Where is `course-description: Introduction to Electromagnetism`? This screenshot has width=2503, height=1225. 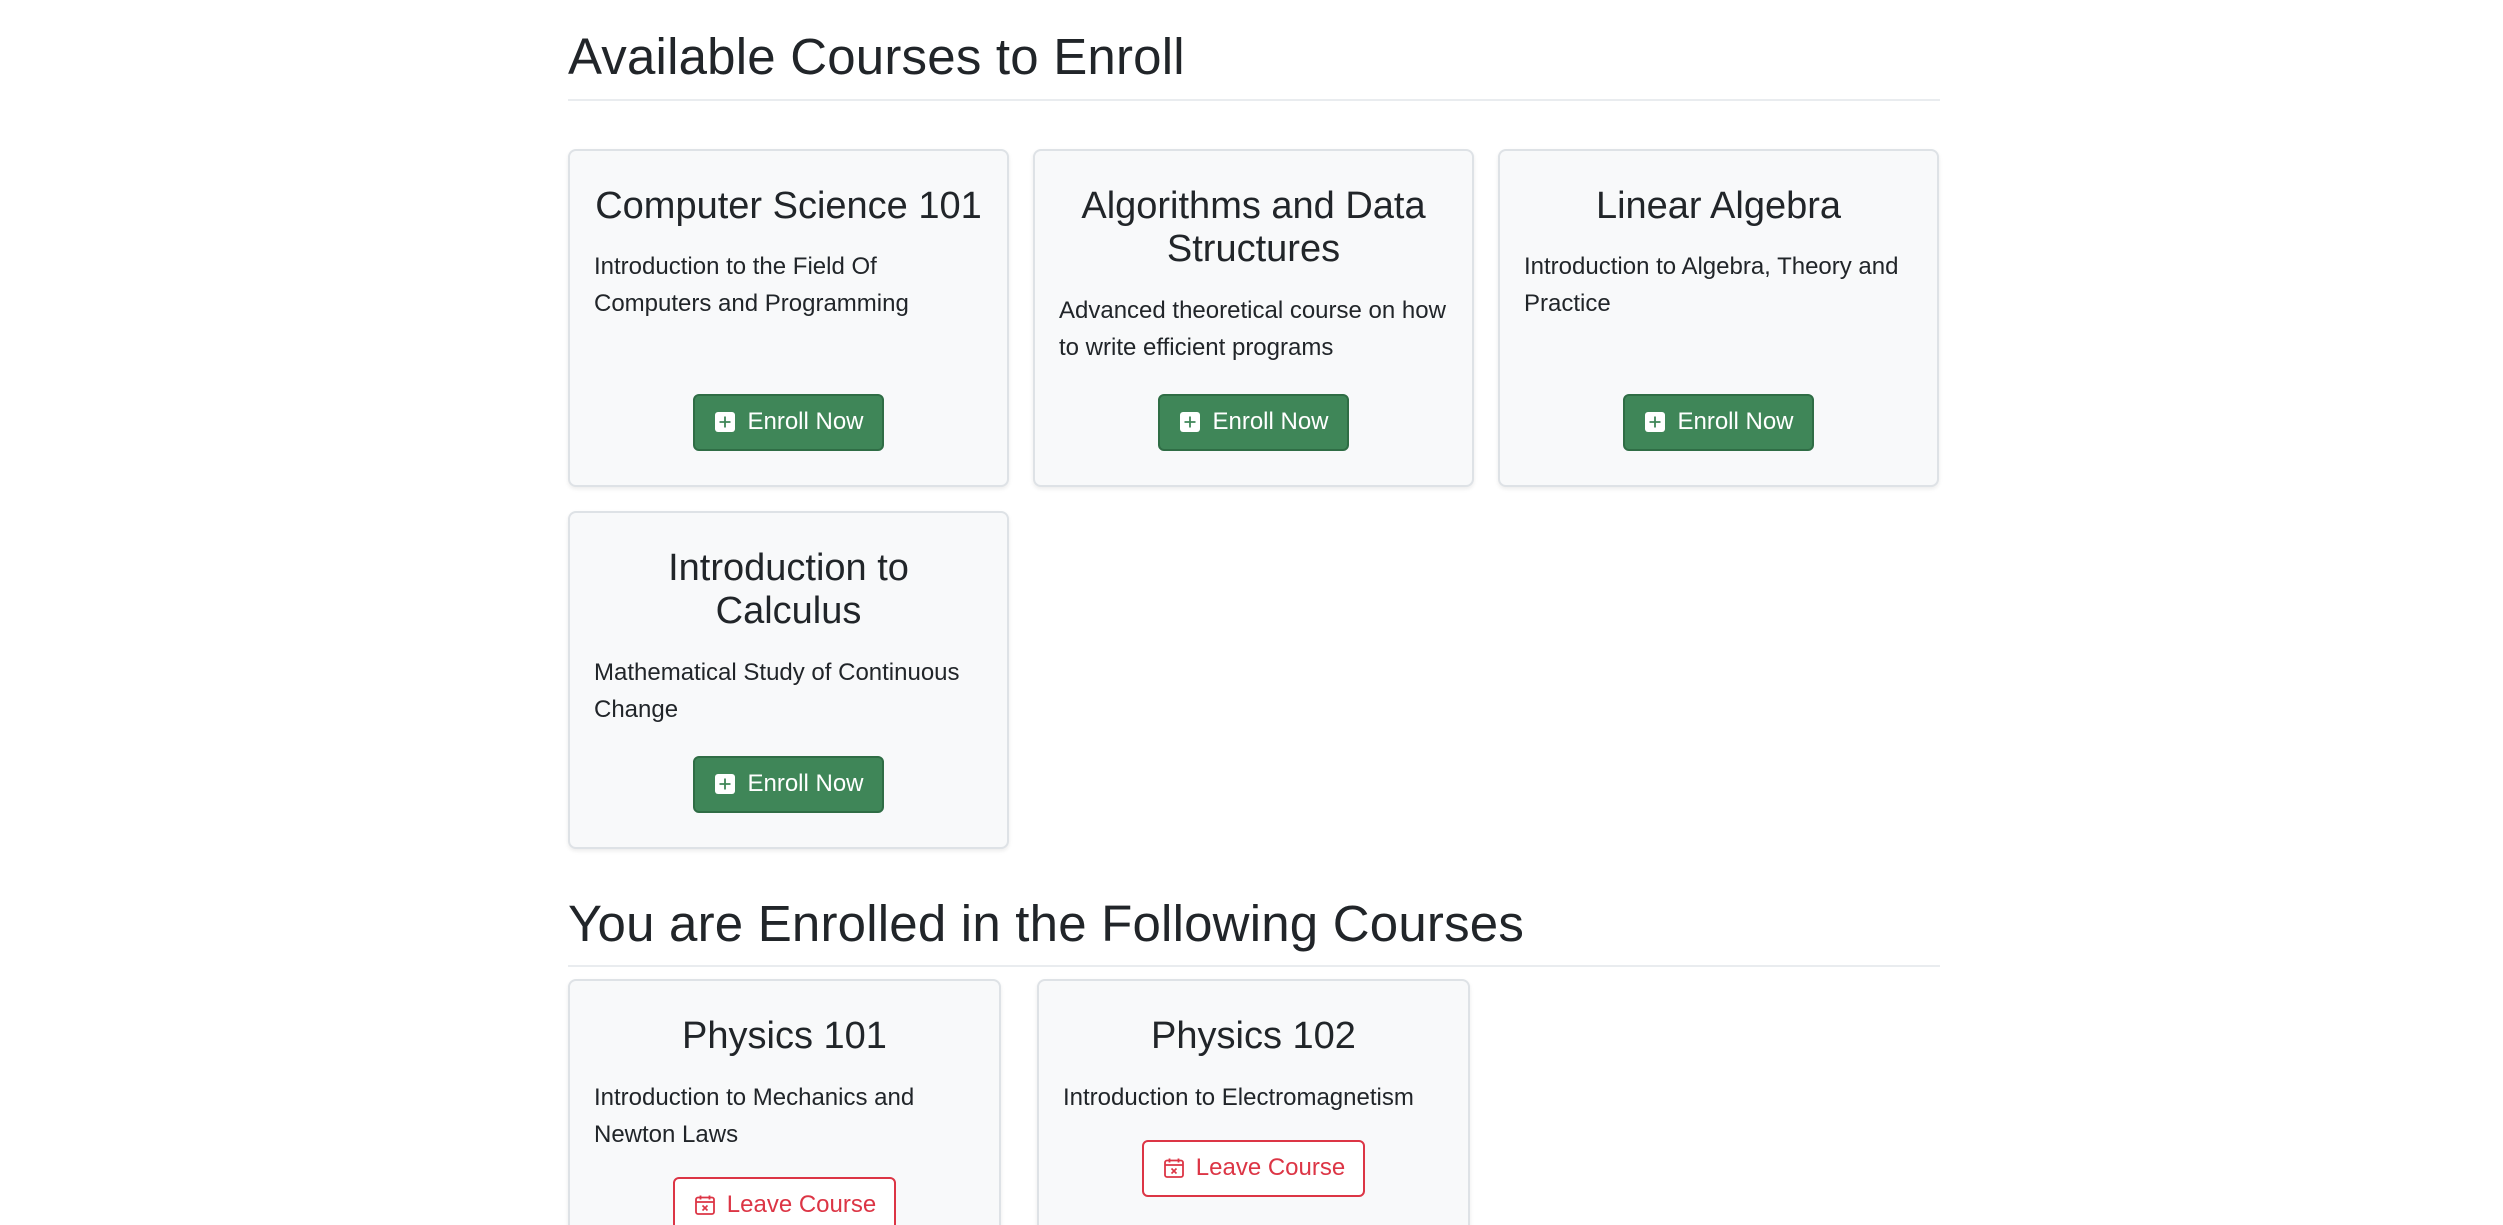 course-description: Introduction to Electromagnetism is located at coordinates (1238, 1097).